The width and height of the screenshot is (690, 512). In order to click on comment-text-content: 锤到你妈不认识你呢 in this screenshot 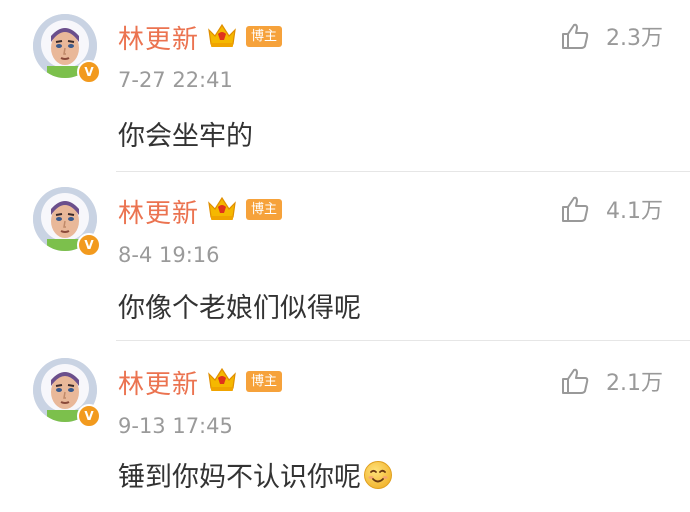, I will do `click(239, 477)`.